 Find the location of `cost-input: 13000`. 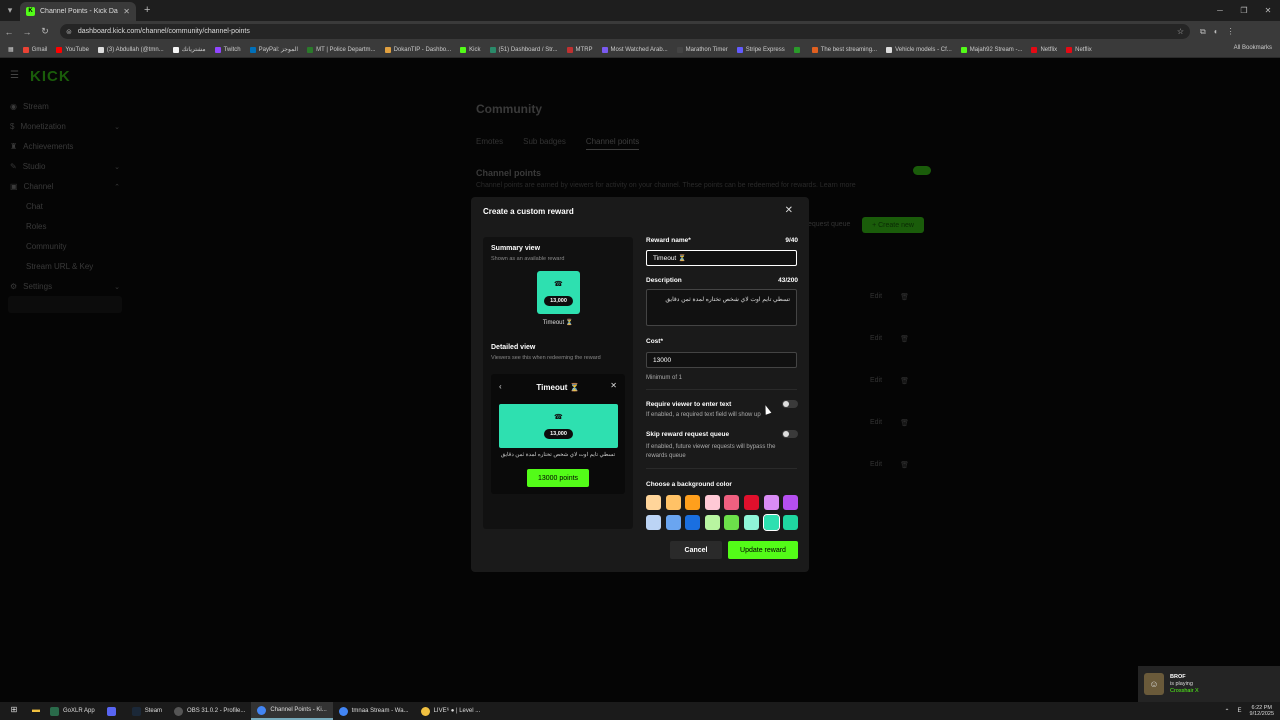

cost-input: 13000 is located at coordinates (721, 360).